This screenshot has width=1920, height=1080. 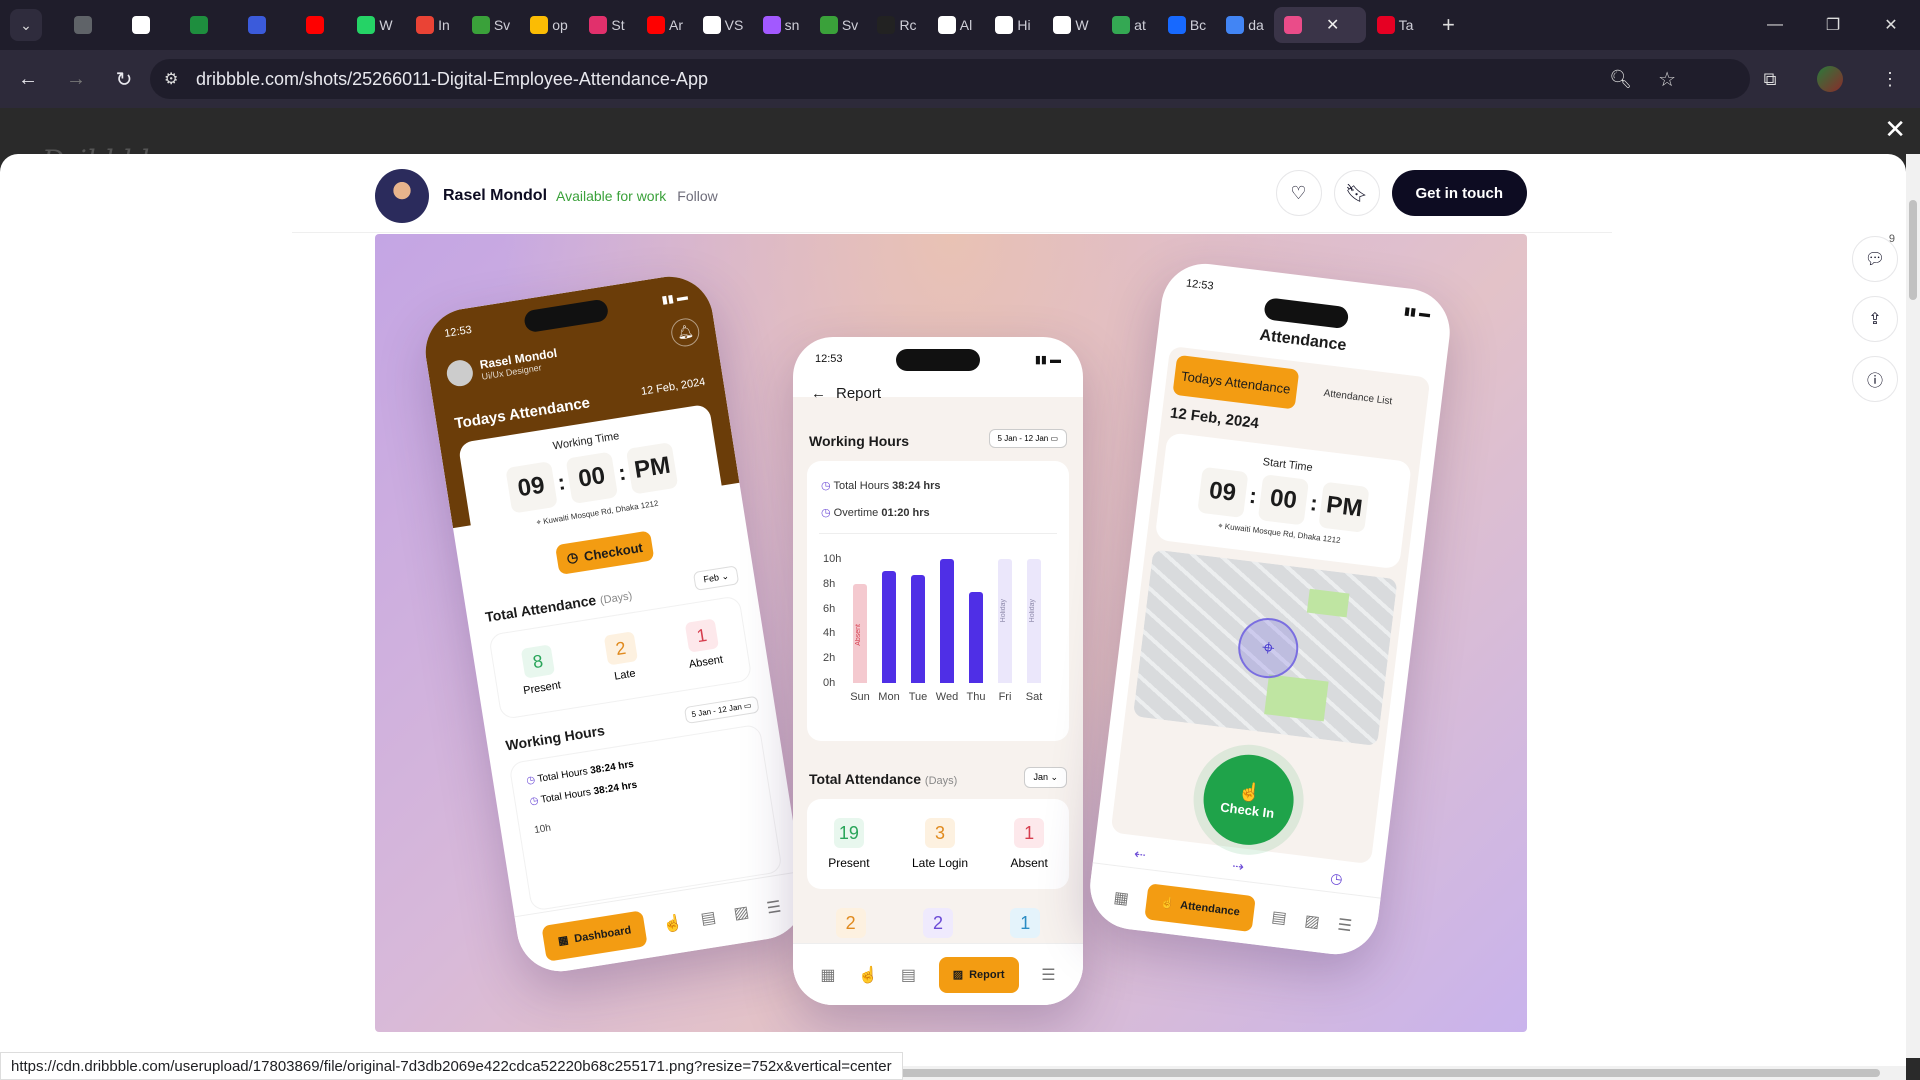 I want to click on browser-tab: Bc, so click(x=1187, y=25).